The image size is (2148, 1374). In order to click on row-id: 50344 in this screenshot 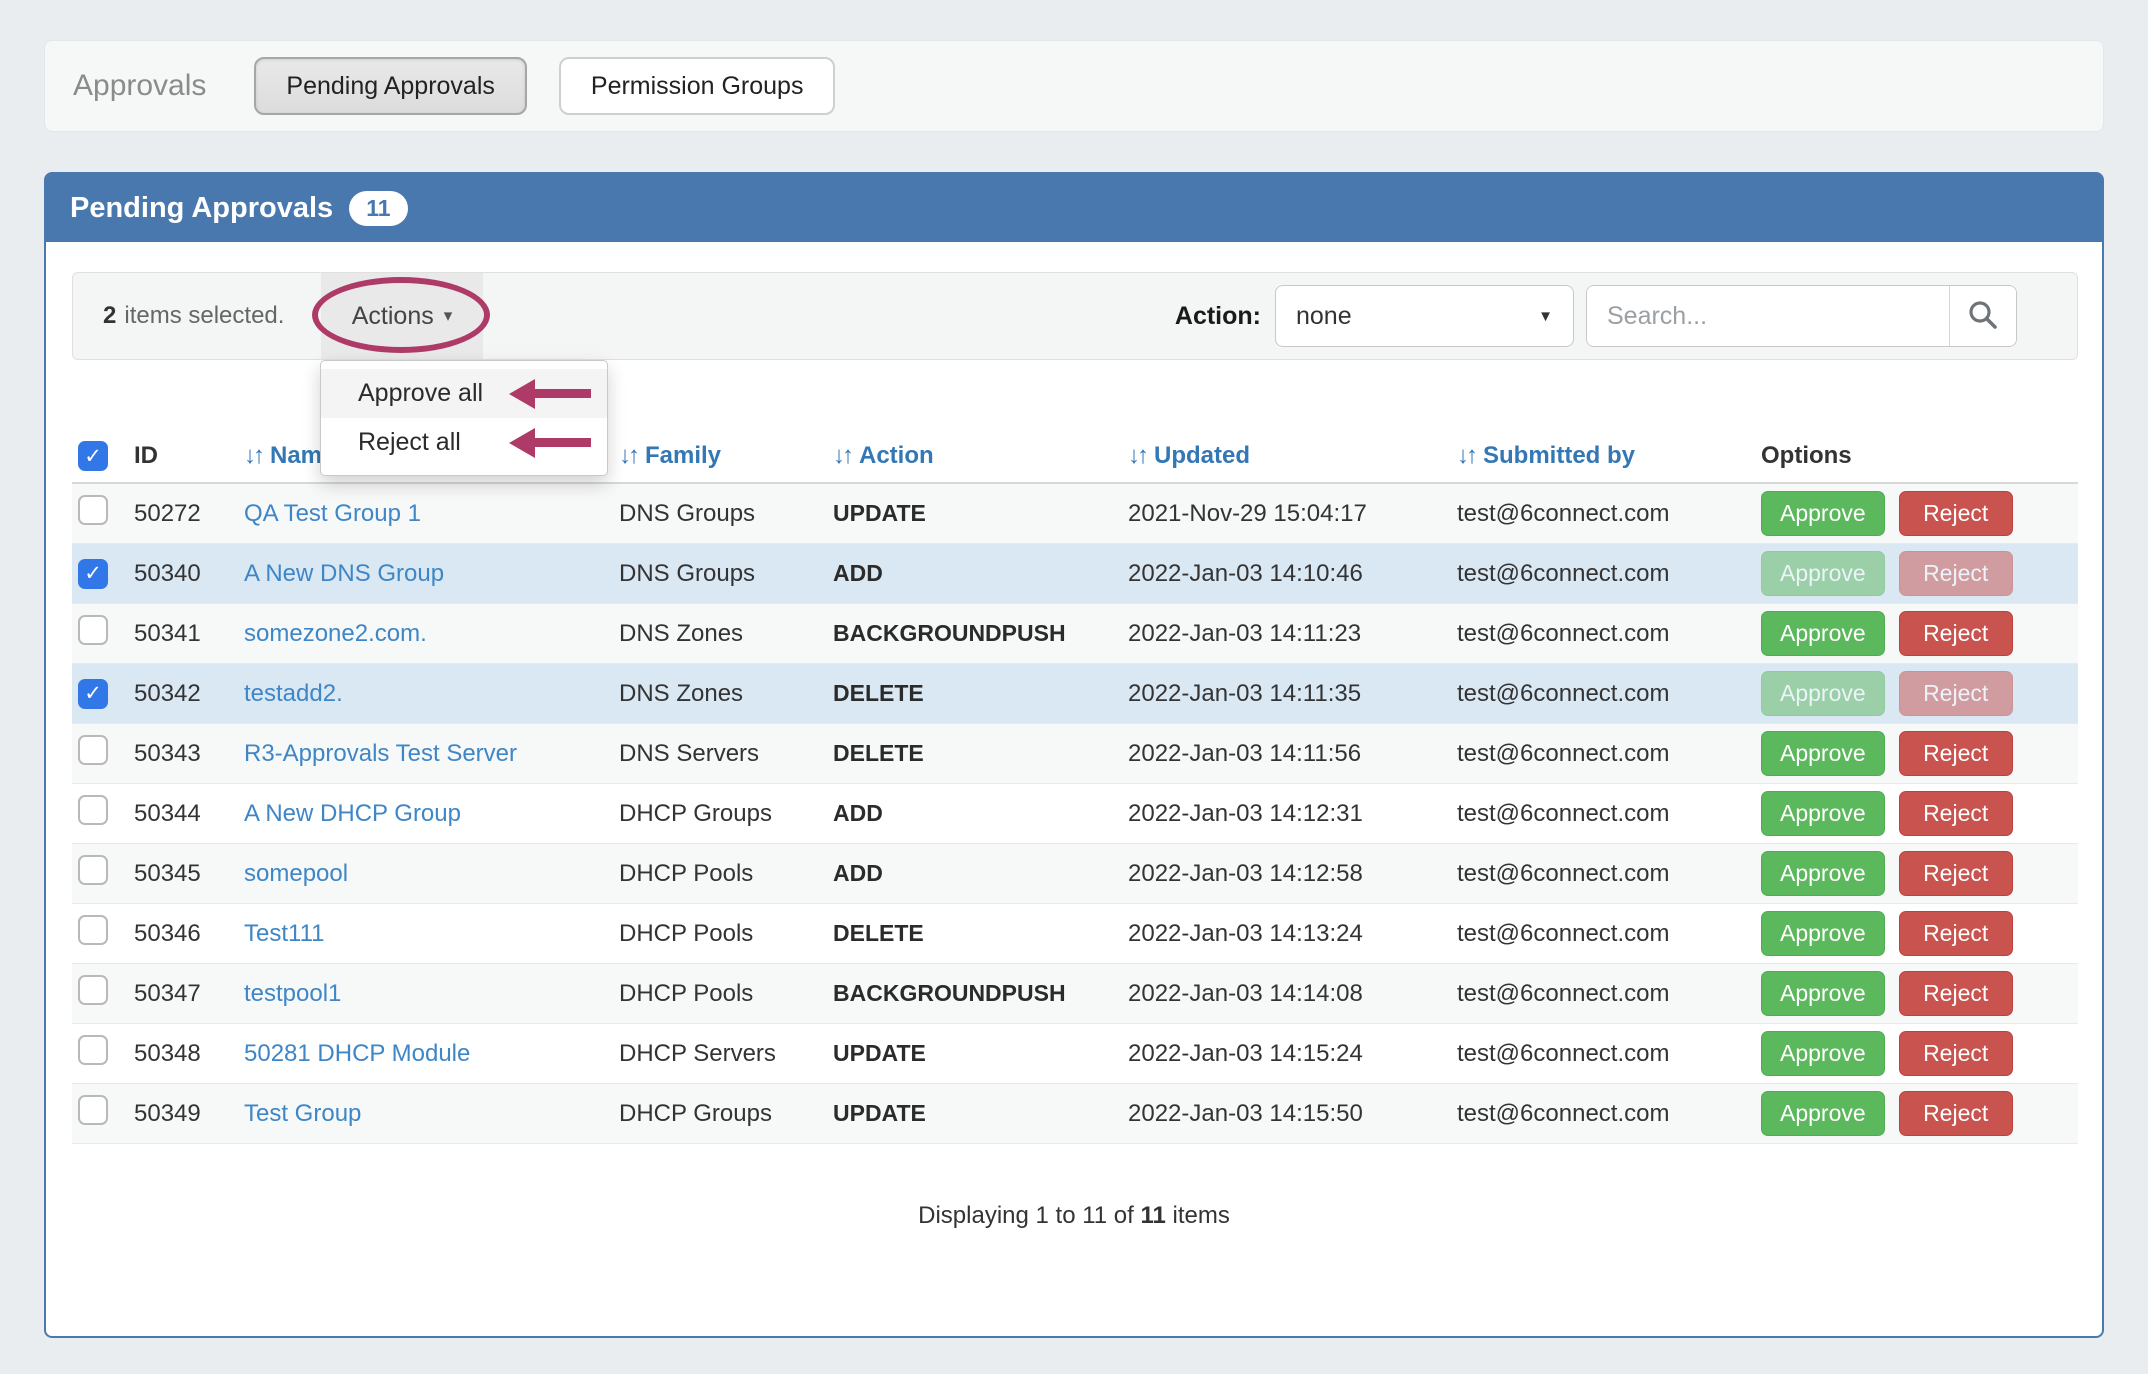, I will do `click(167, 813)`.